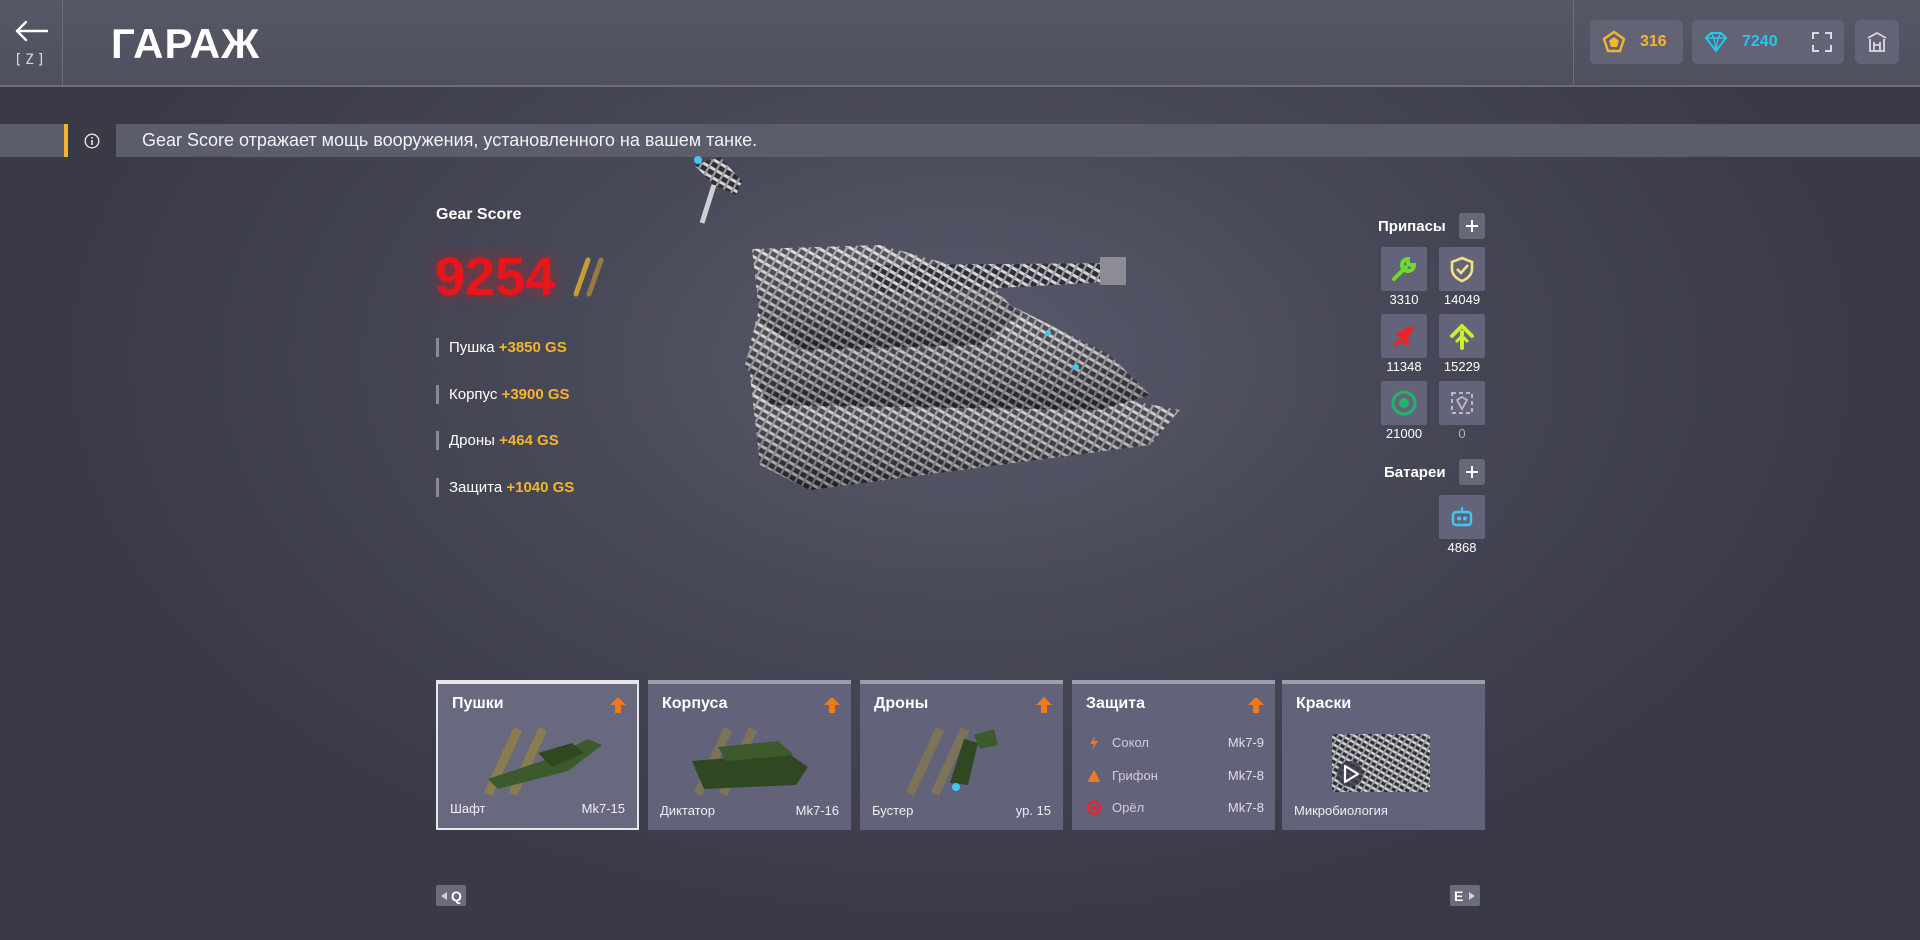 The height and width of the screenshot is (940, 1920). I want to click on paint-swatch-image, so click(1381, 763).